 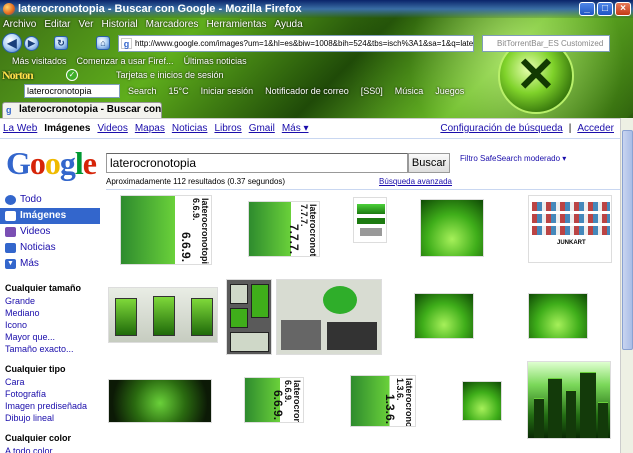 What do you see at coordinates (50, 232) in the screenshot?
I see `leftnav-videos: Videos` at bounding box center [50, 232].